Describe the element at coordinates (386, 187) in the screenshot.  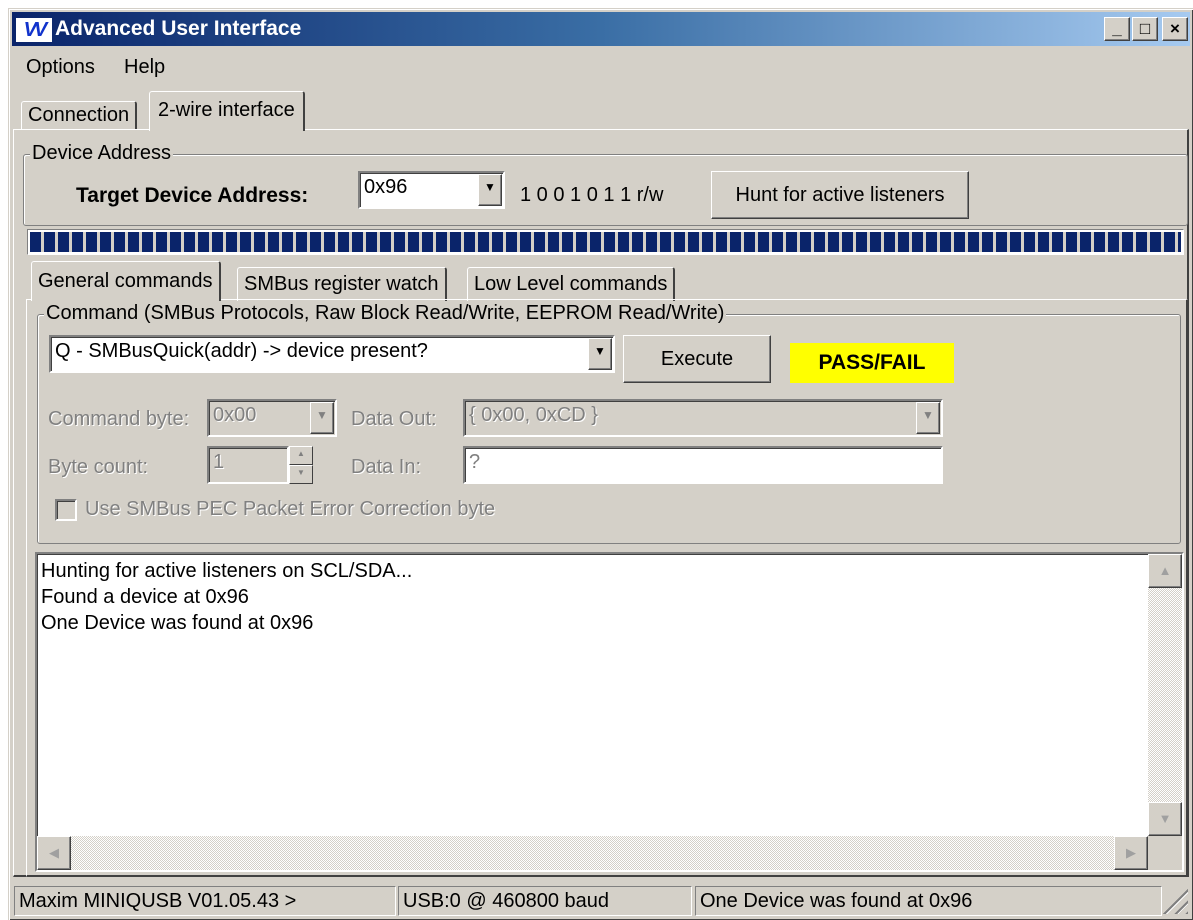
I see `target-address-value: 0x96` at that location.